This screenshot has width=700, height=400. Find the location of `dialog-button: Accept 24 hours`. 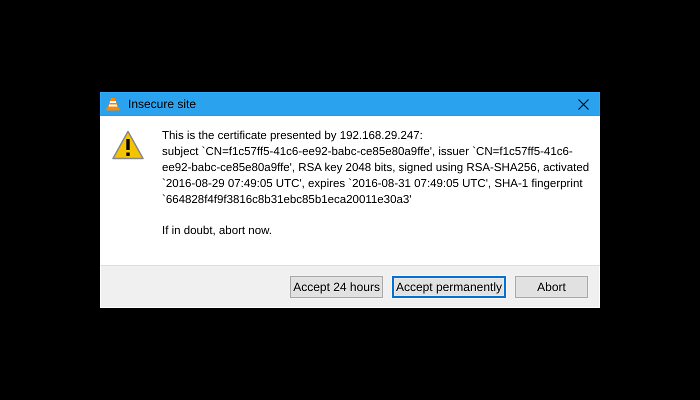

dialog-button: Accept 24 hours is located at coordinates (336, 287).